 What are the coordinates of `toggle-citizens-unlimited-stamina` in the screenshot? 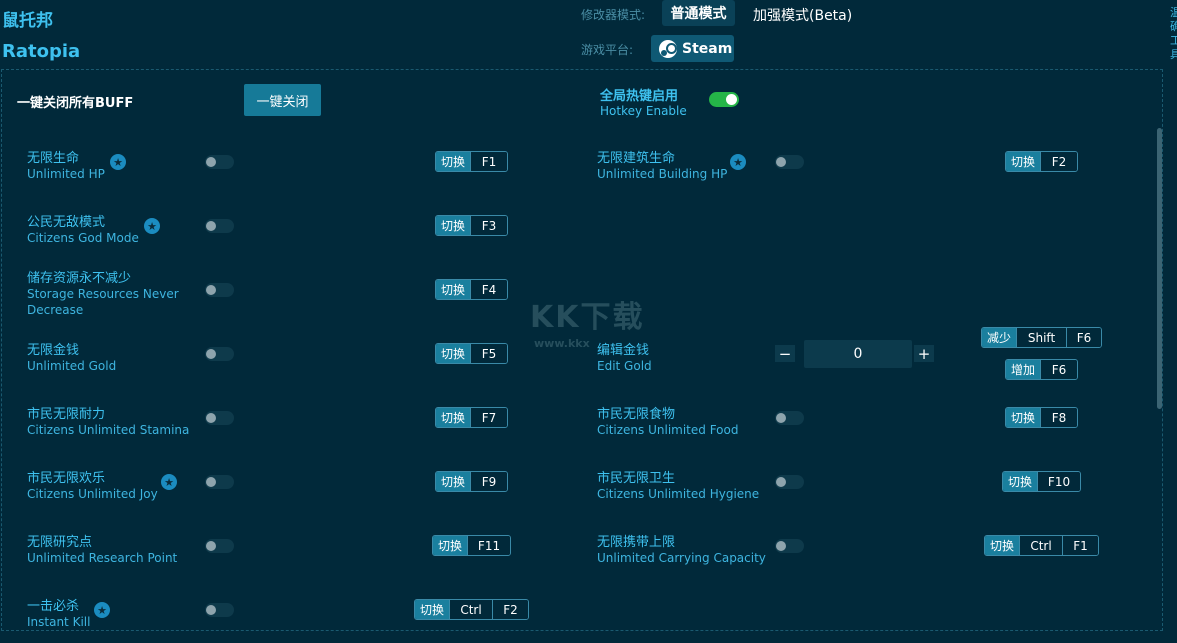 It's located at (219, 418).